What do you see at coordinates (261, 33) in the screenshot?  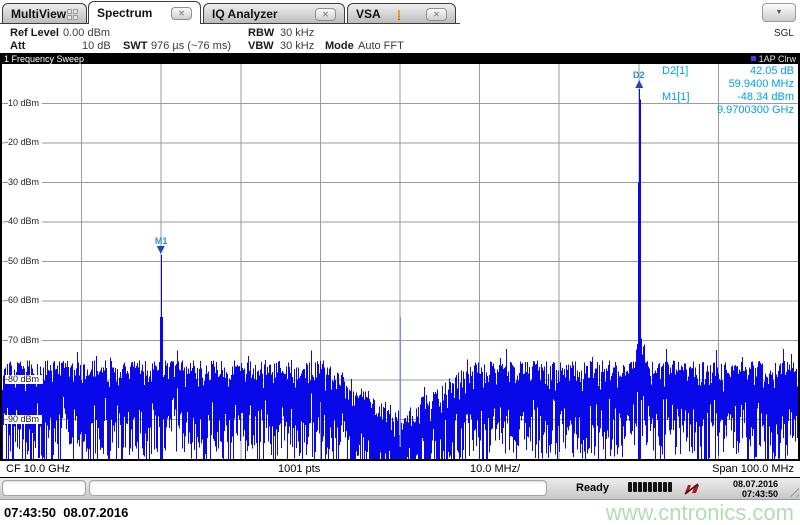 I see `rbw-label: RBW` at bounding box center [261, 33].